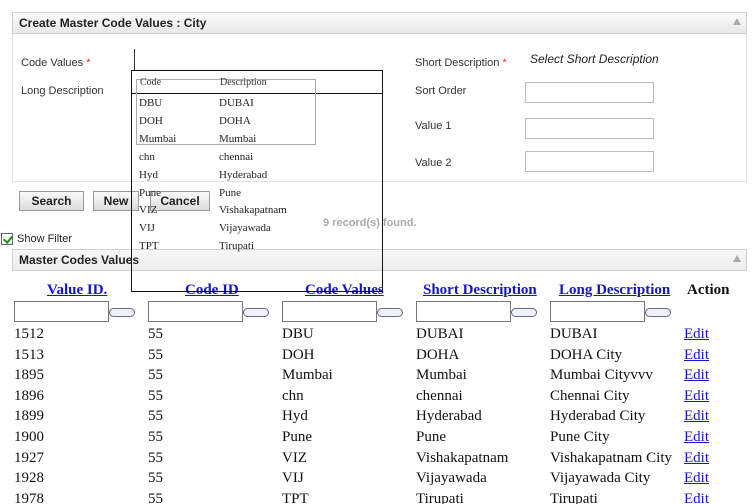  I want to click on cell-short-description: chennai, so click(439, 395).